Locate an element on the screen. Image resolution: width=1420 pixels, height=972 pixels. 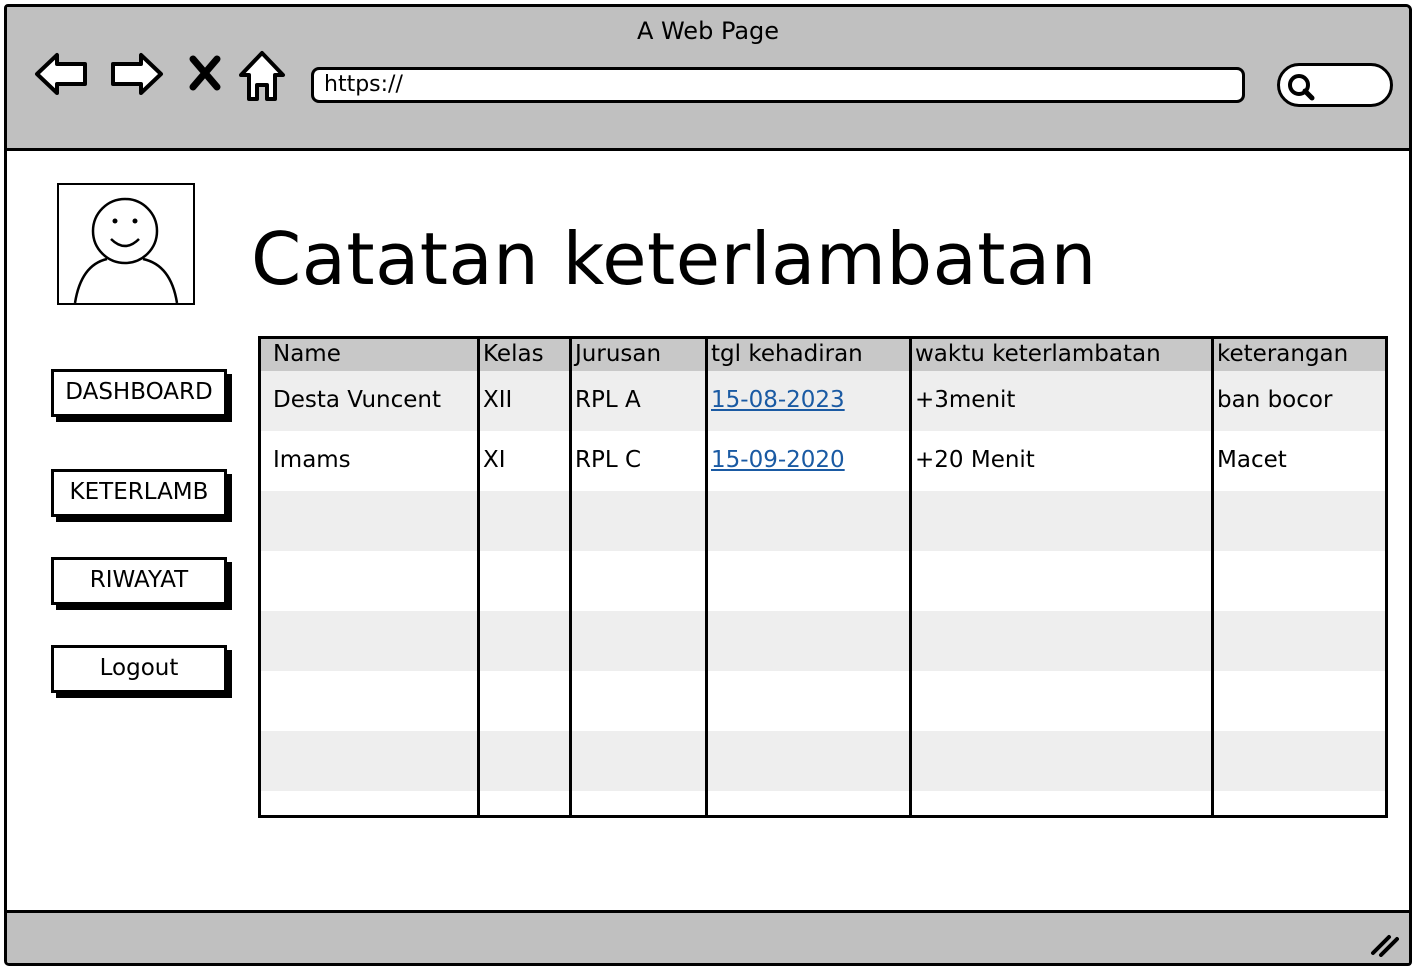
cell-jurusan: RPL A is located at coordinates (608, 400).